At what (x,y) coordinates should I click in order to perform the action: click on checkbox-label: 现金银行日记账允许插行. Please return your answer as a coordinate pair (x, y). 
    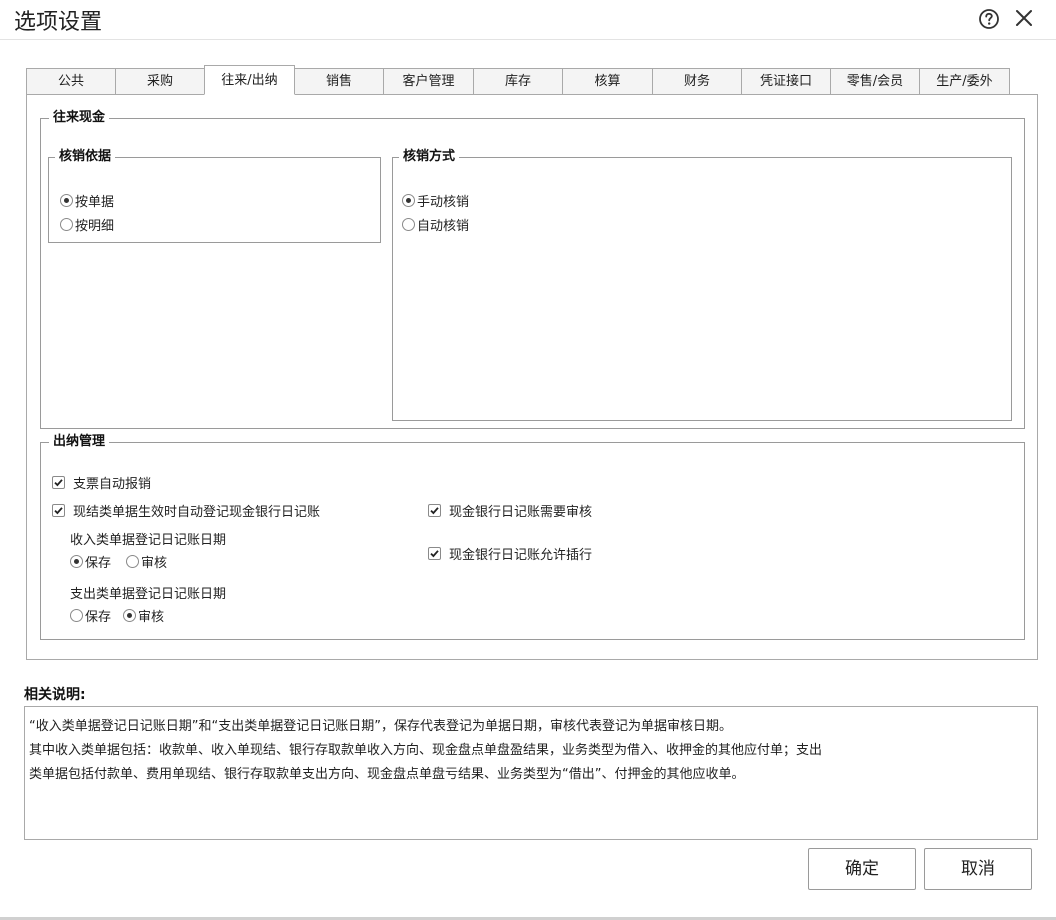
    Looking at the image, I should click on (521, 555).